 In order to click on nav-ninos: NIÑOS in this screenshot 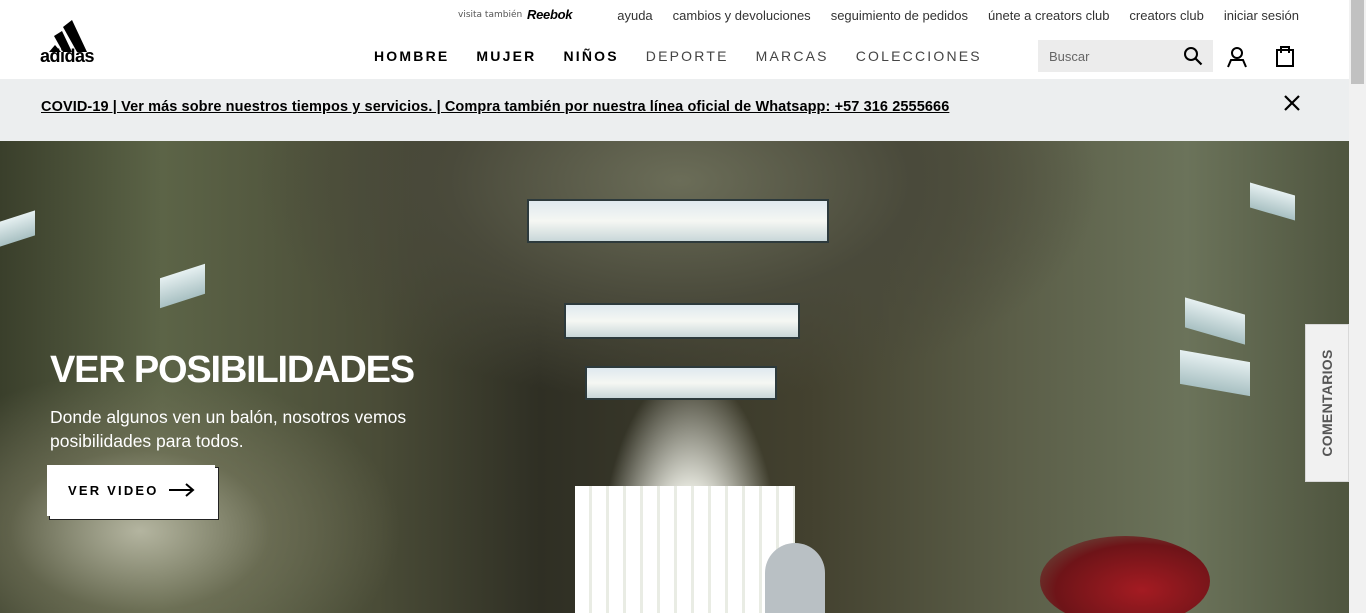, I will do `click(590, 56)`.